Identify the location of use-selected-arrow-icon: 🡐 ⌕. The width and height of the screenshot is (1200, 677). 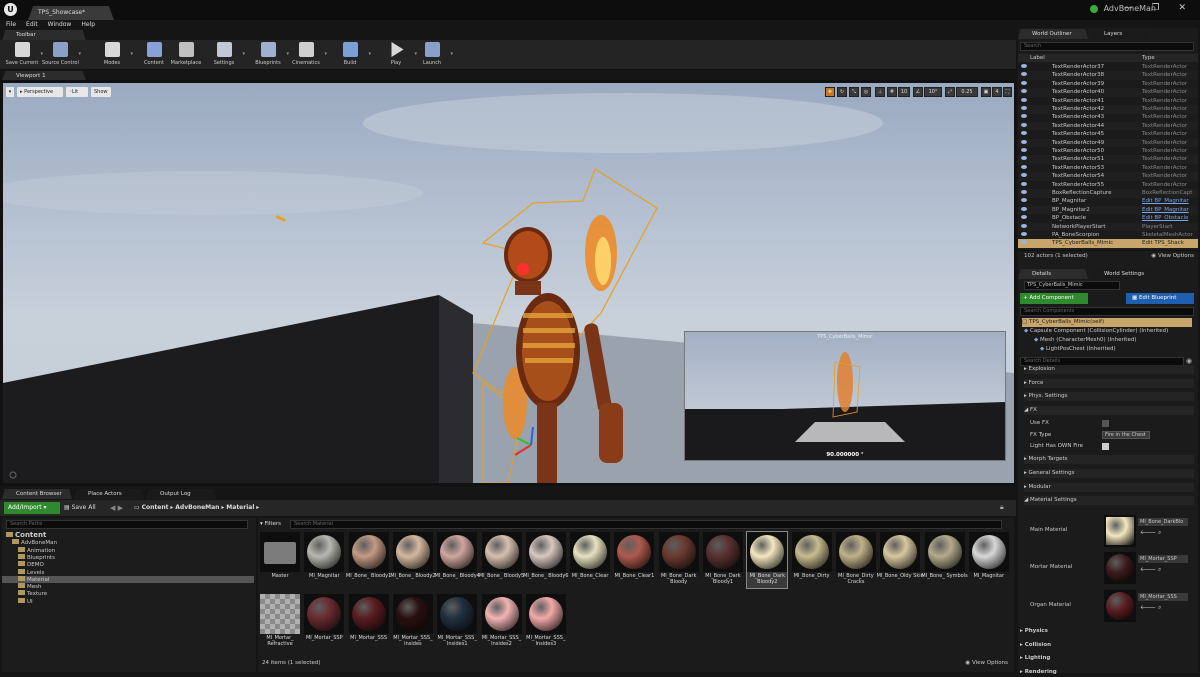
(1150, 570).